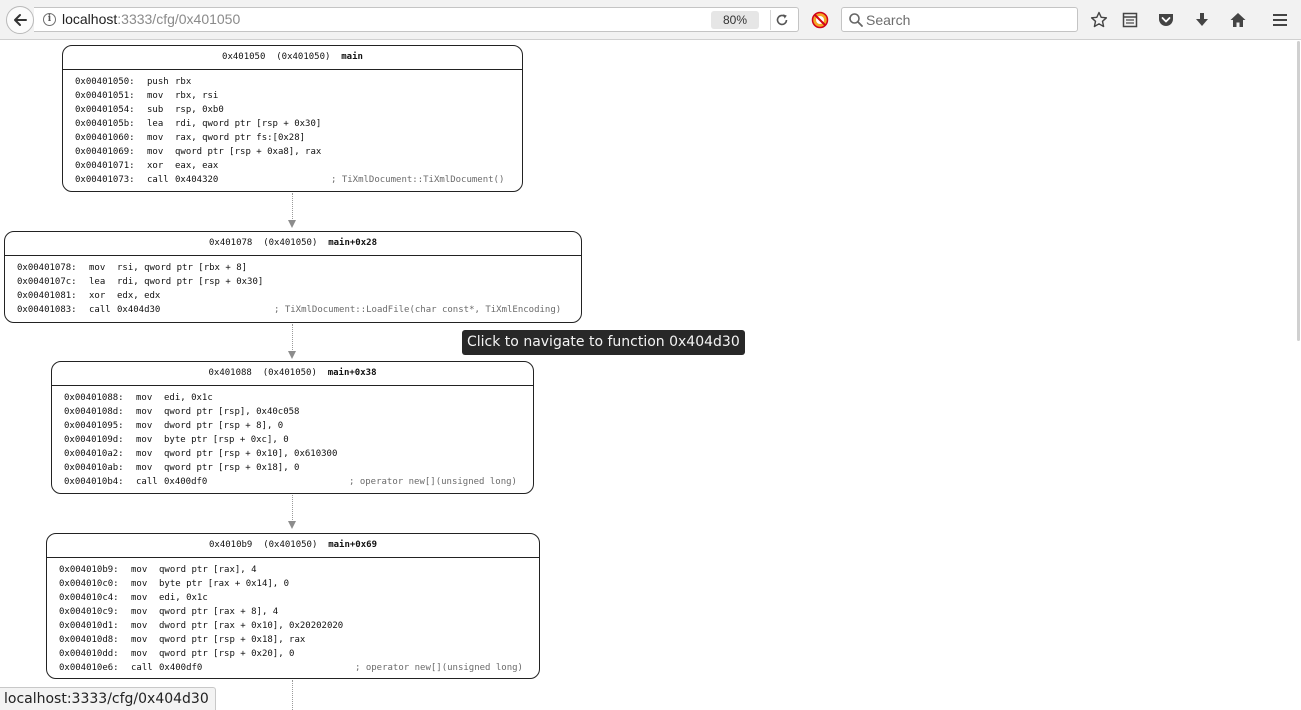  I want to click on zoom-level-badge: 80%, so click(735, 20).